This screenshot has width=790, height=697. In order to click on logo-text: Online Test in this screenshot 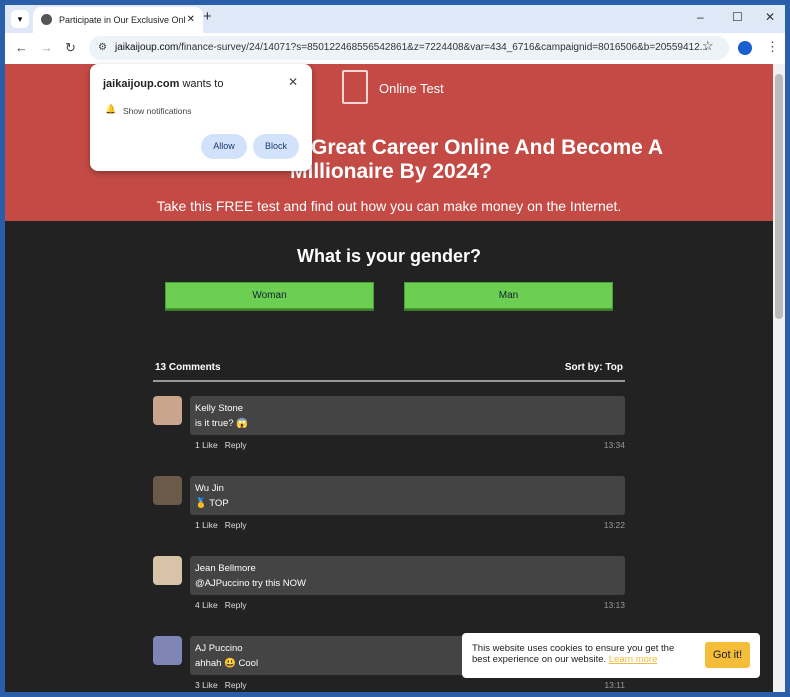, I will do `click(411, 88)`.